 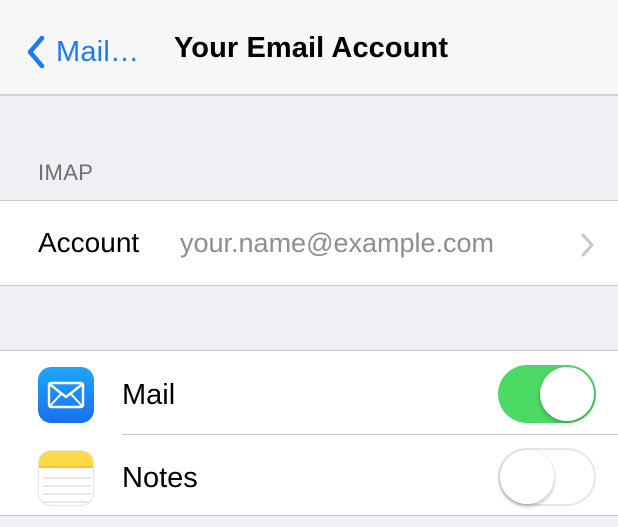 What do you see at coordinates (309, 521) in the screenshot?
I see `background-fill` at bounding box center [309, 521].